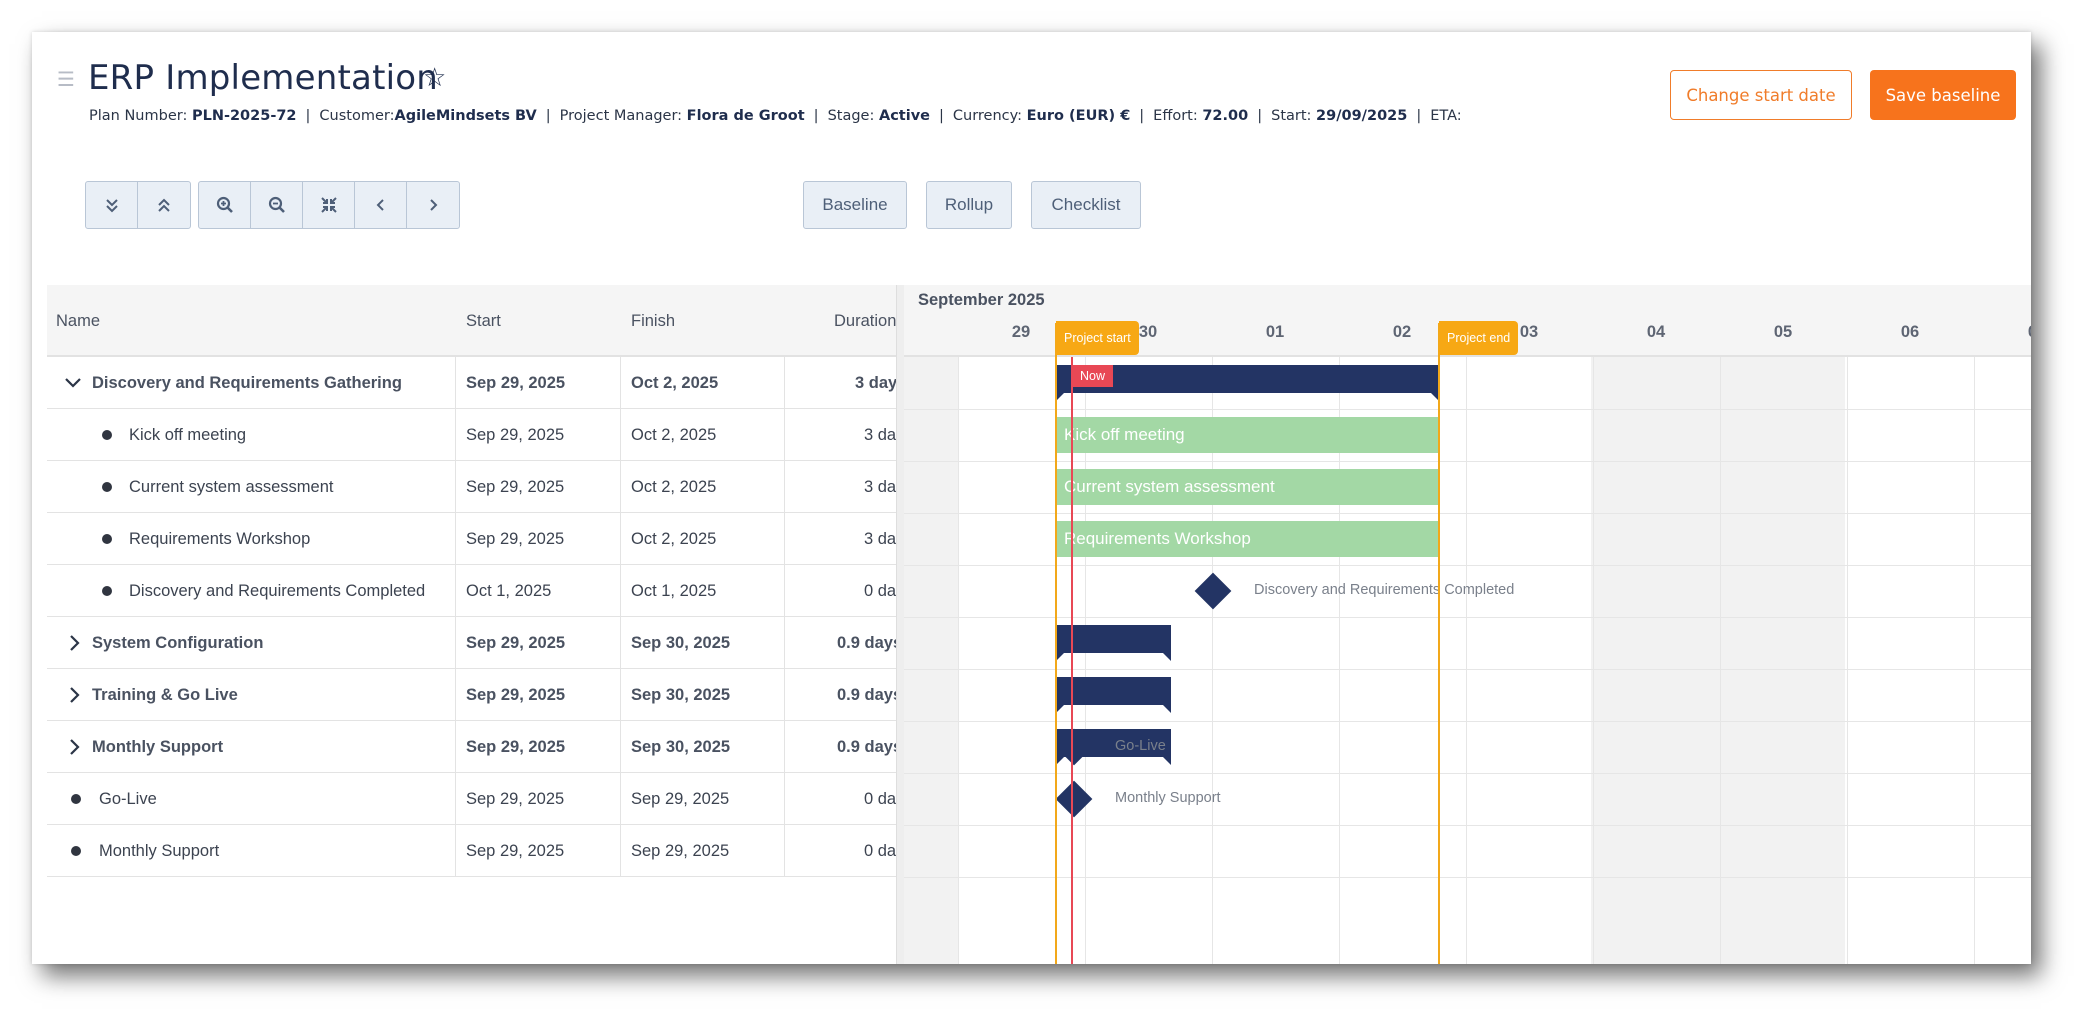 The image size is (2097, 1030). I want to click on zoom-out-icon, so click(277, 205).